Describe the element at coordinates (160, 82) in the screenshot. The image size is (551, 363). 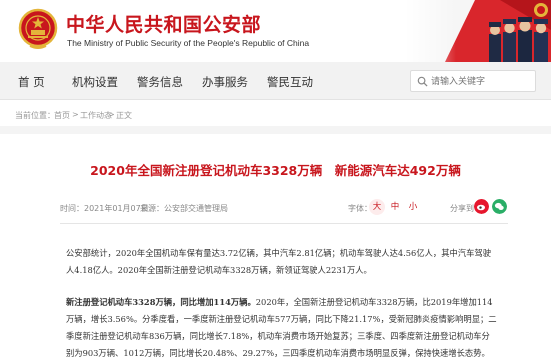
I see `nav-item-police-info: 警务信息` at that location.